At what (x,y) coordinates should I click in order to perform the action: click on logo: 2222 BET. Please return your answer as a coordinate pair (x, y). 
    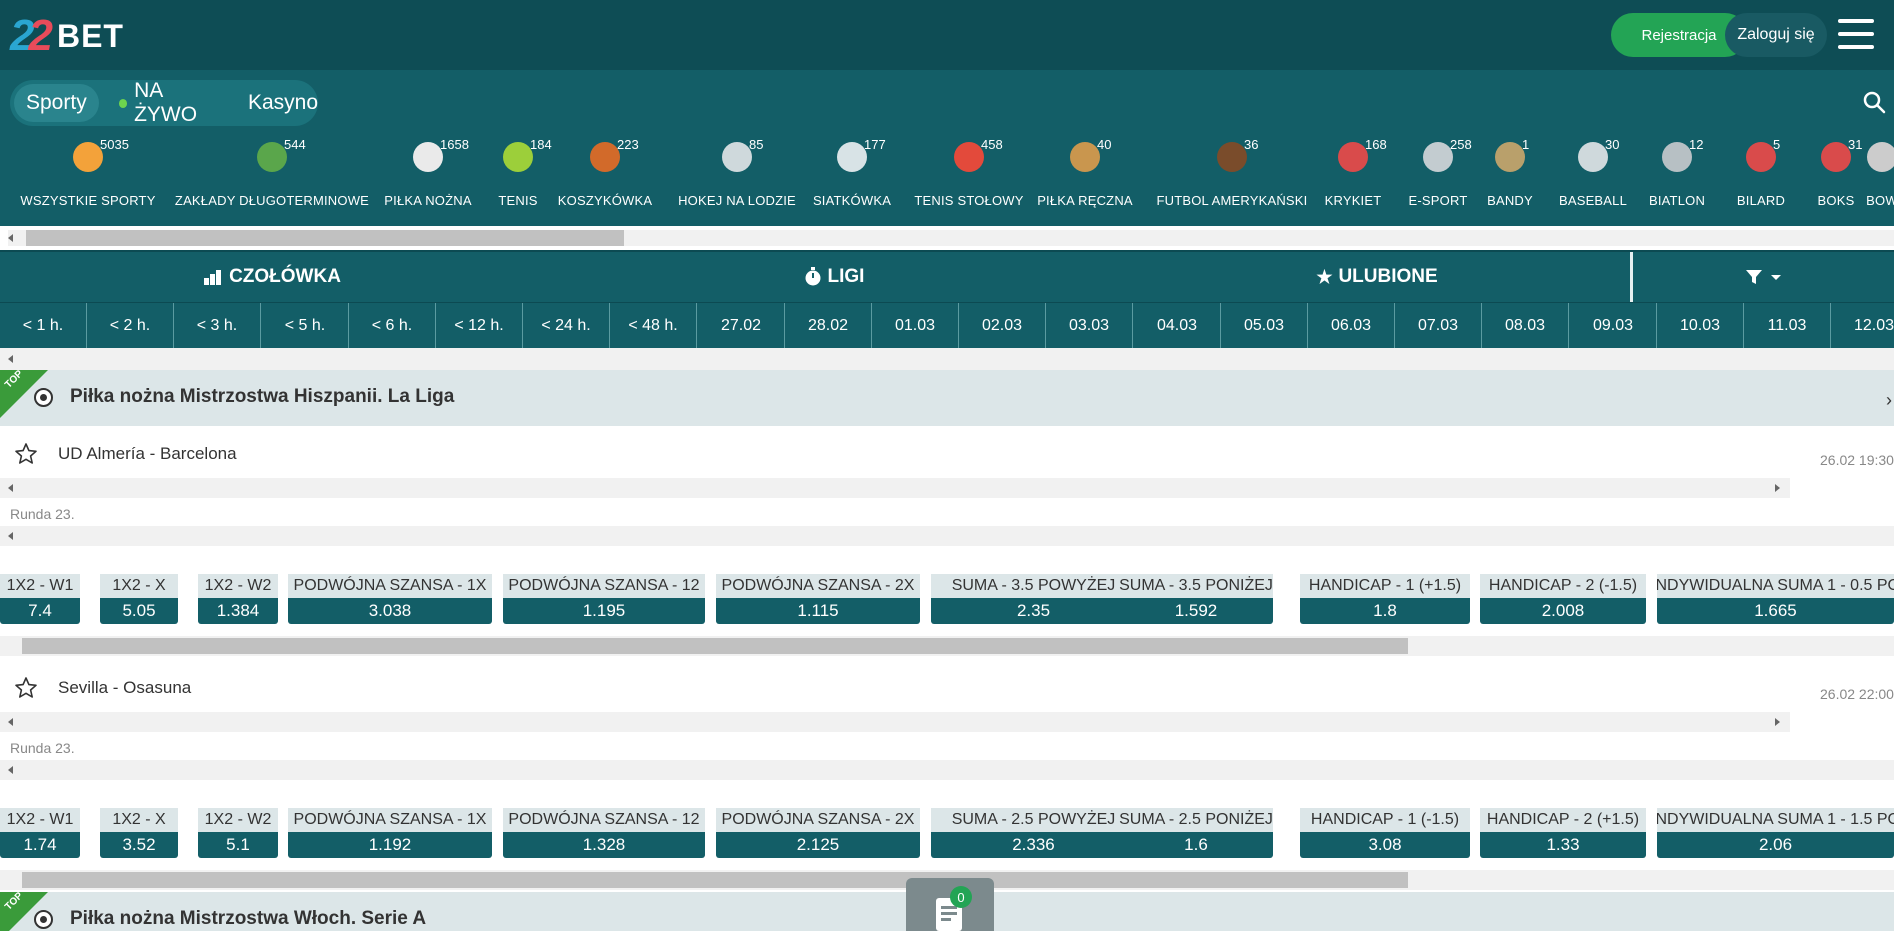
    Looking at the image, I should click on (67, 36).